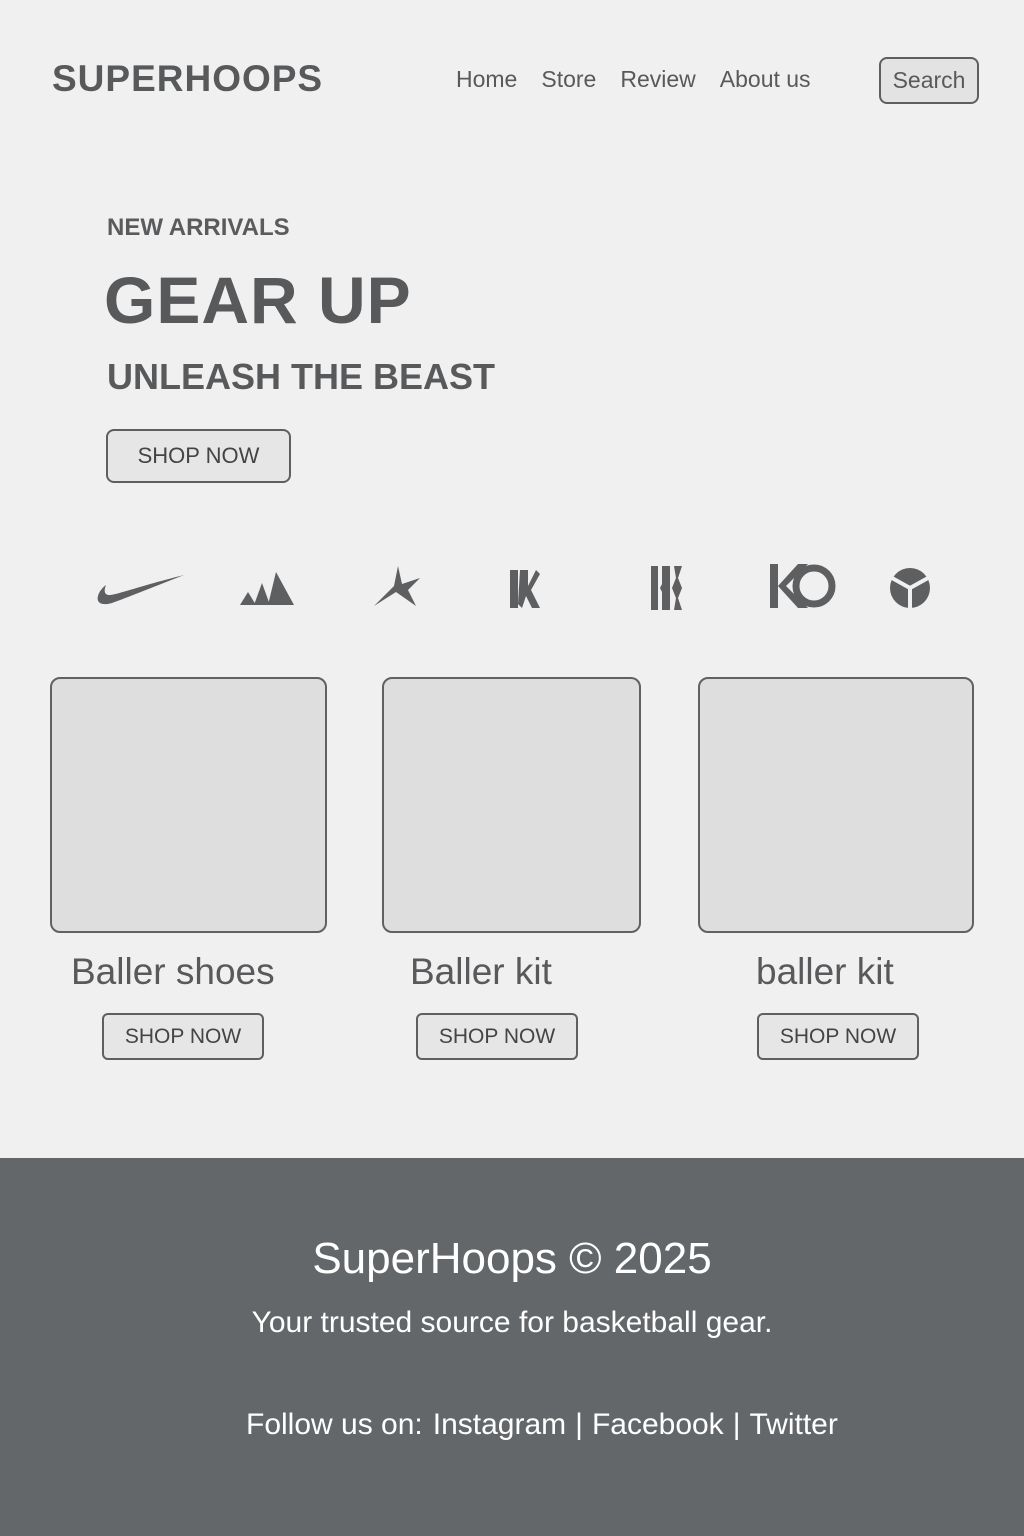 The width and height of the screenshot is (1024, 1536). What do you see at coordinates (198, 227) in the screenshot?
I see `hero-eyebrow: NEW ARRIVALS` at bounding box center [198, 227].